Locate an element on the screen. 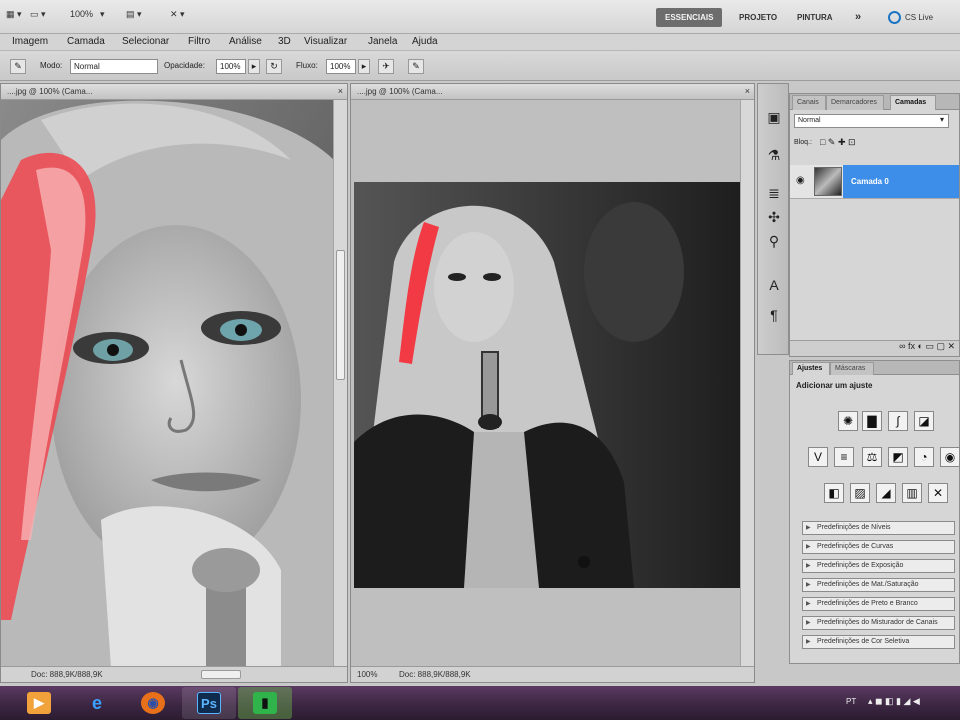 The height and width of the screenshot is (720, 960). zoom-field: 100% is located at coordinates (367, 674).